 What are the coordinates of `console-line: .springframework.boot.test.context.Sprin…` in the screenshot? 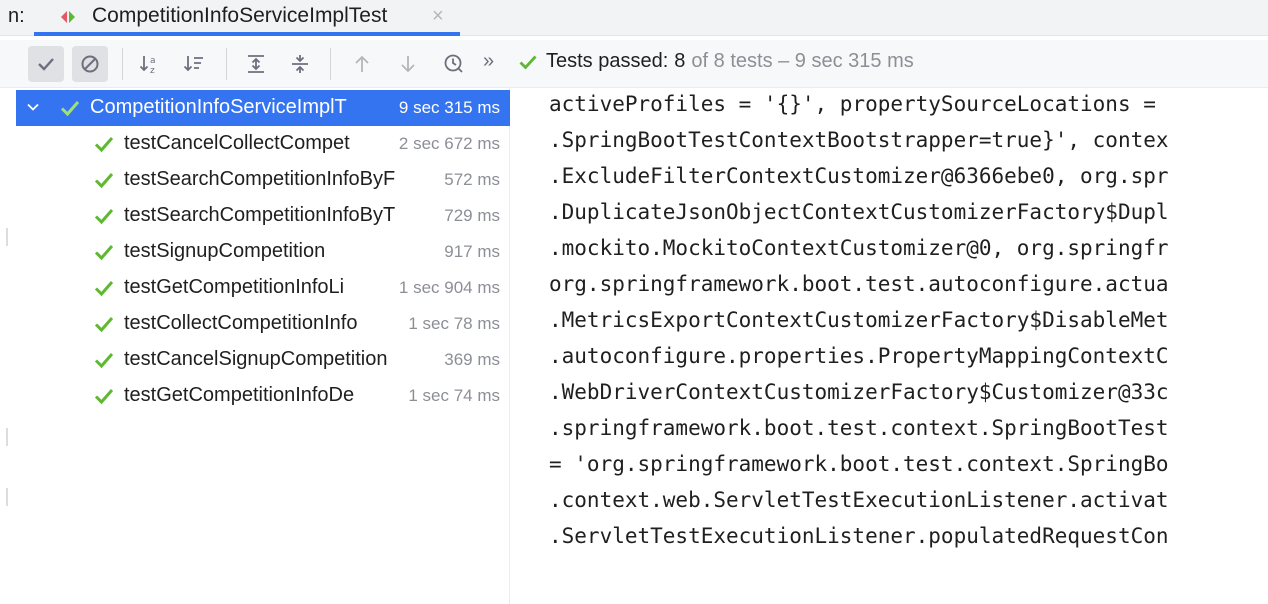 It's located at (859, 428).